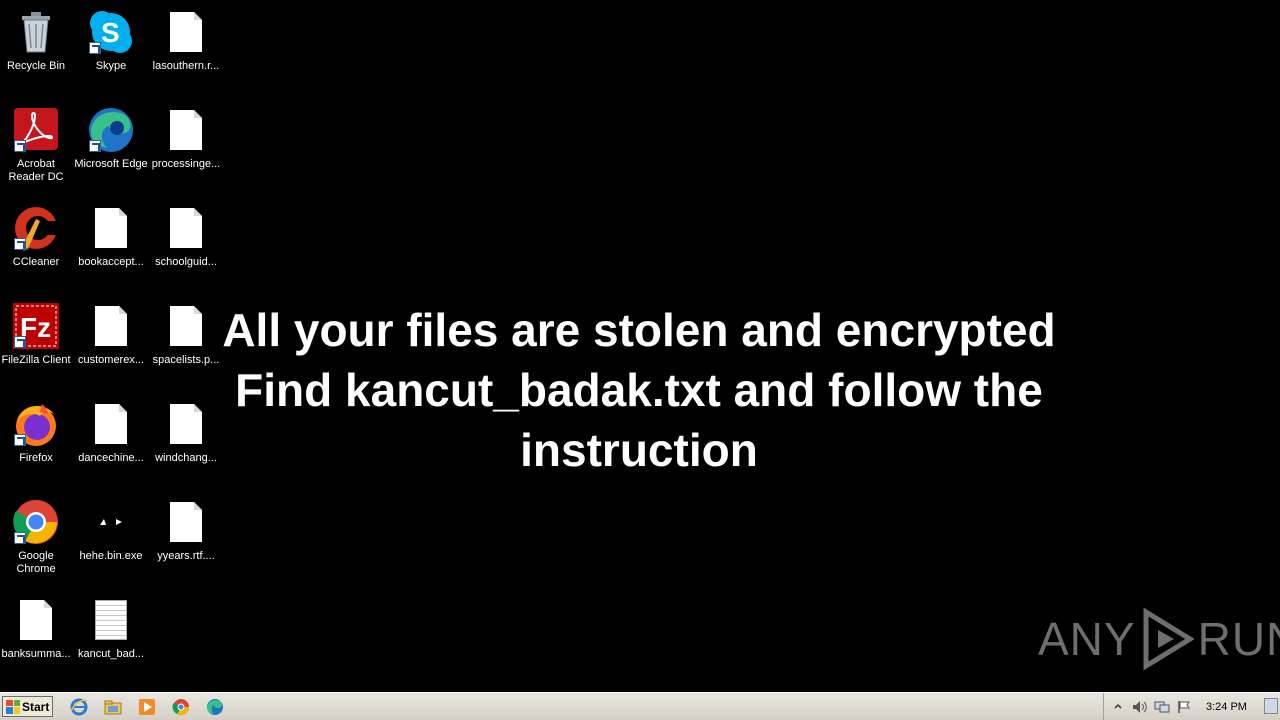 The height and width of the screenshot is (720, 1280). I want to click on svg-text: S, so click(110, 32).